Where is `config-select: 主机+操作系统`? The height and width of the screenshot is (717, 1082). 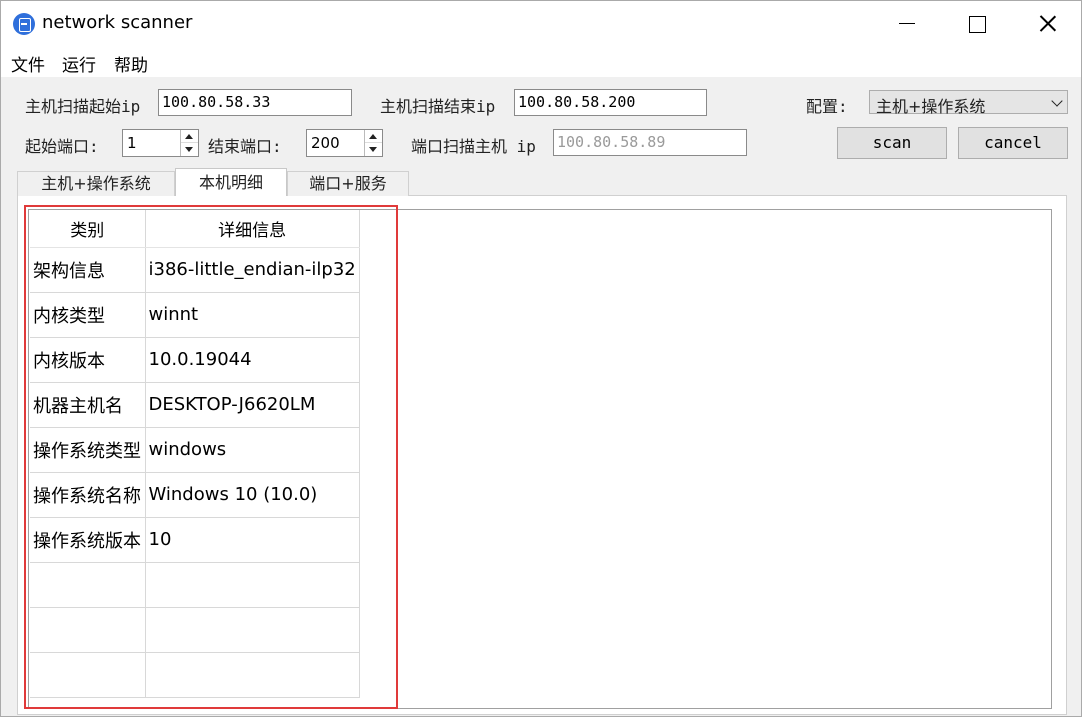 config-select: 主机+操作系统 is located at coordinates (968, 103).